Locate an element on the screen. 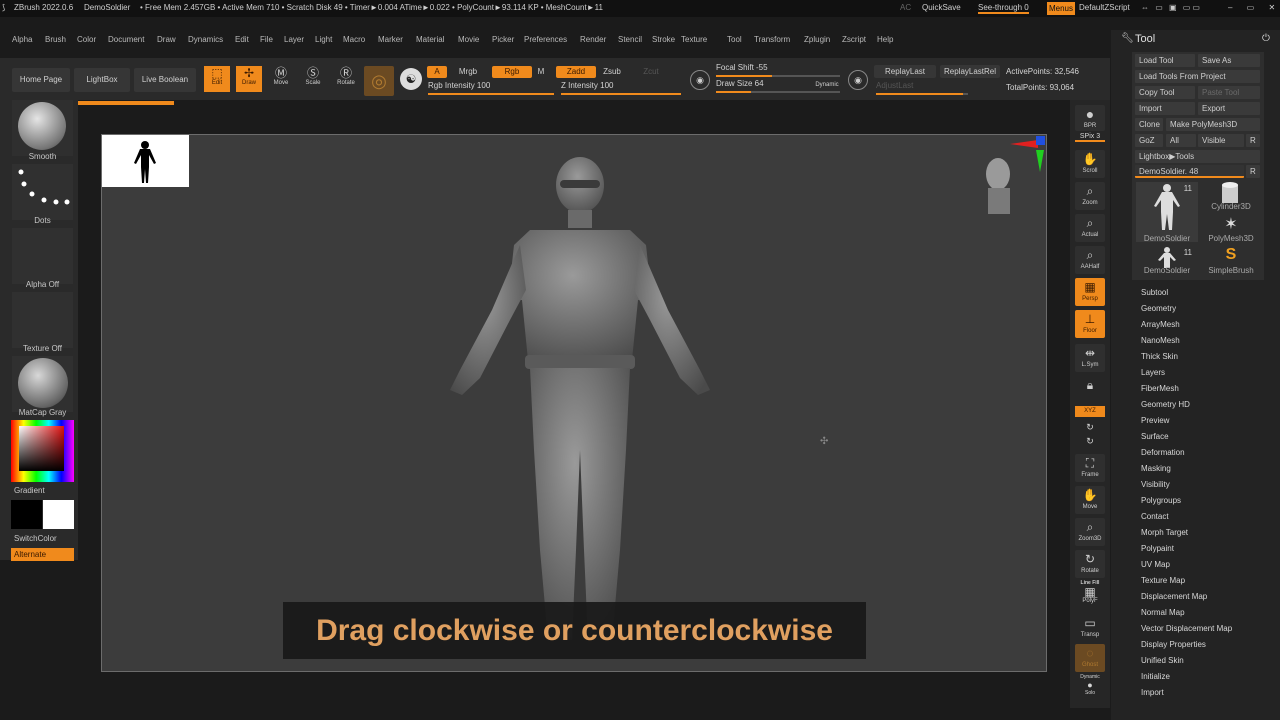 This screenshot has width=1280, height=720. menu-help: Help is located at coordinates (885, 39).